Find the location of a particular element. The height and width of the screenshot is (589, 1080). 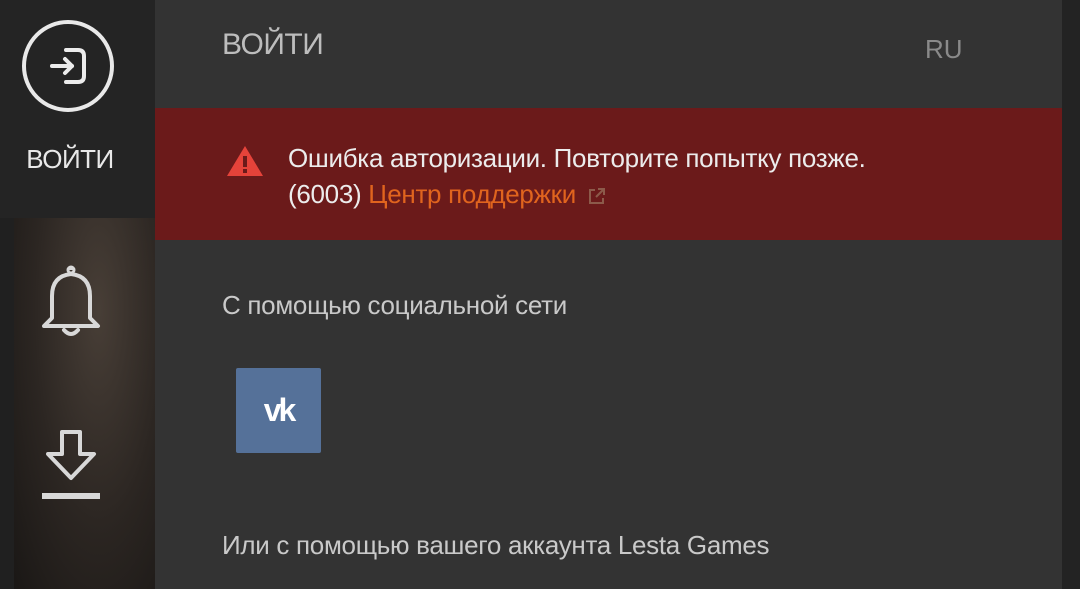

warning-icon is located at coordinates (245, 161).